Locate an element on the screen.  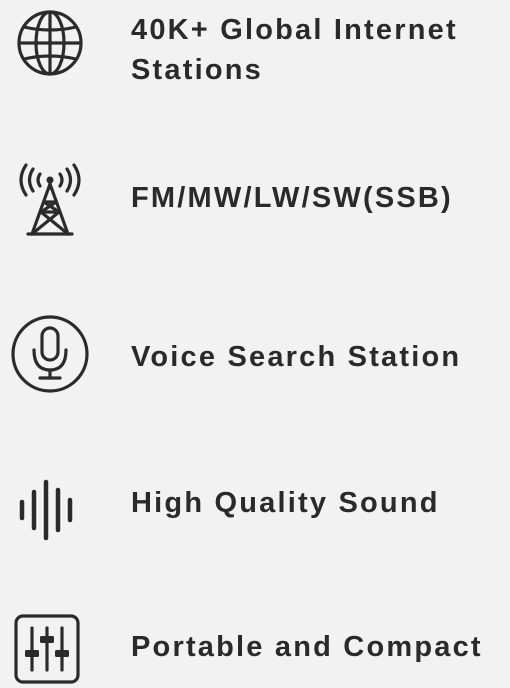
feature-portable: Portable and Compact is located at coordinates (255, 644).